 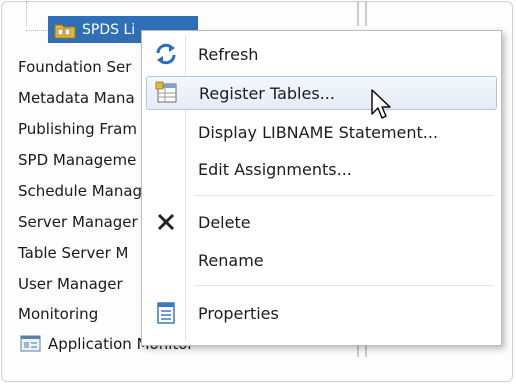 I want to click on menu-item-refresh: Refresh, so click(x=321, y=54).